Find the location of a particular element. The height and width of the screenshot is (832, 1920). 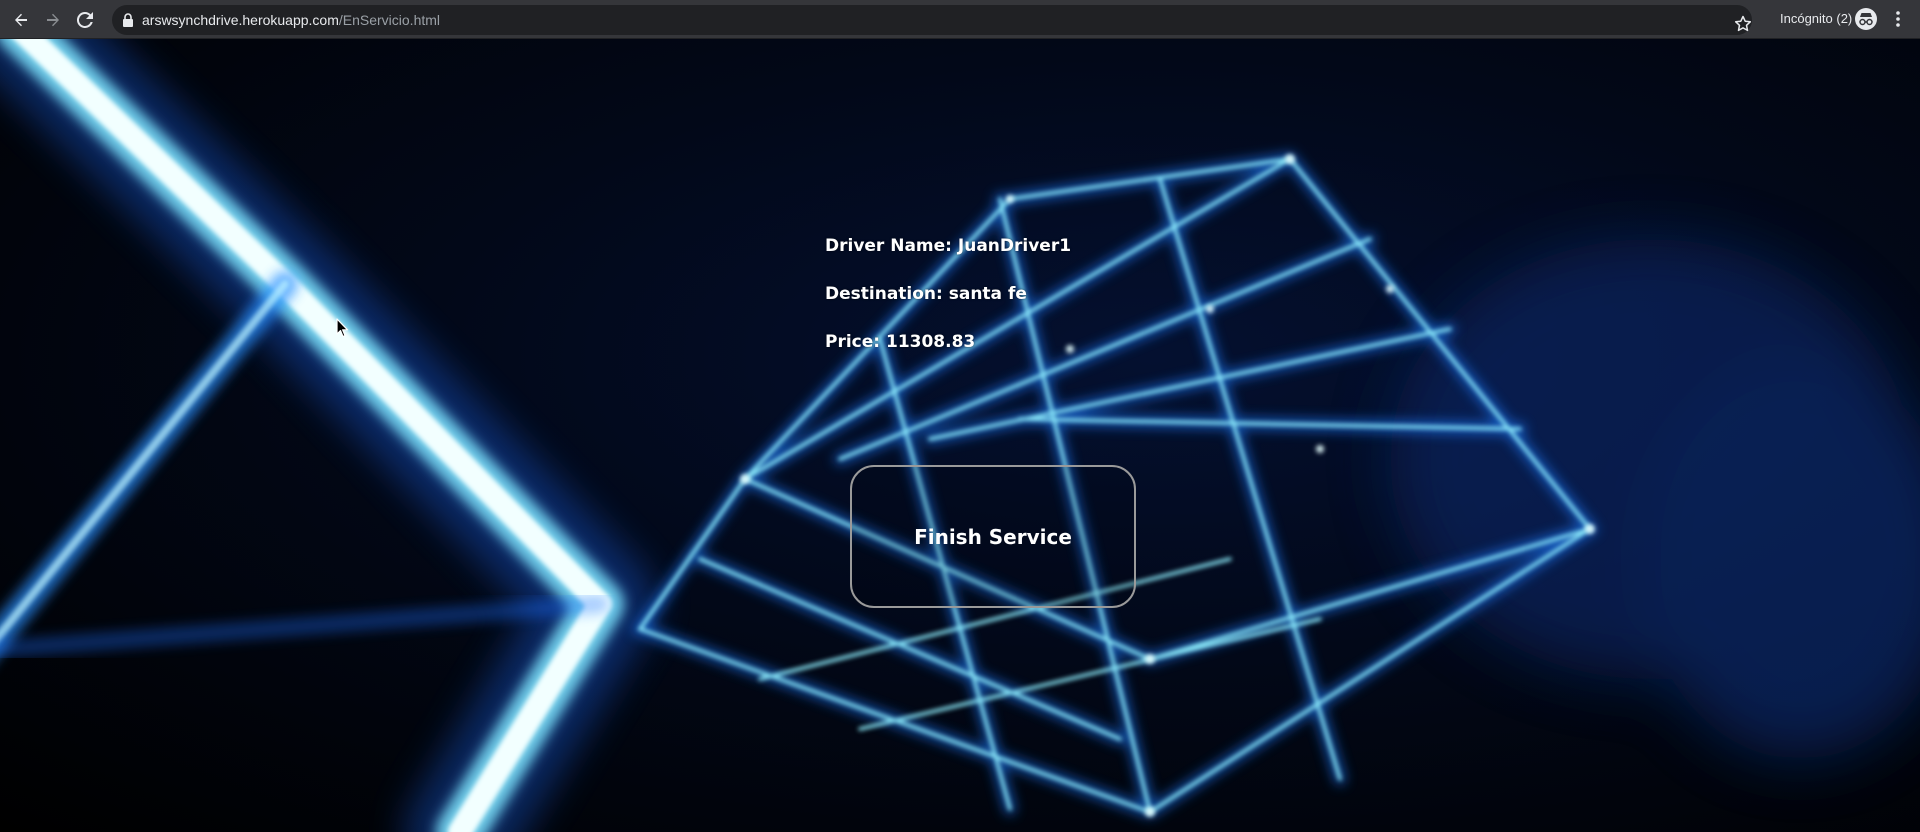

forward-button is located at coordinates (53, 20).